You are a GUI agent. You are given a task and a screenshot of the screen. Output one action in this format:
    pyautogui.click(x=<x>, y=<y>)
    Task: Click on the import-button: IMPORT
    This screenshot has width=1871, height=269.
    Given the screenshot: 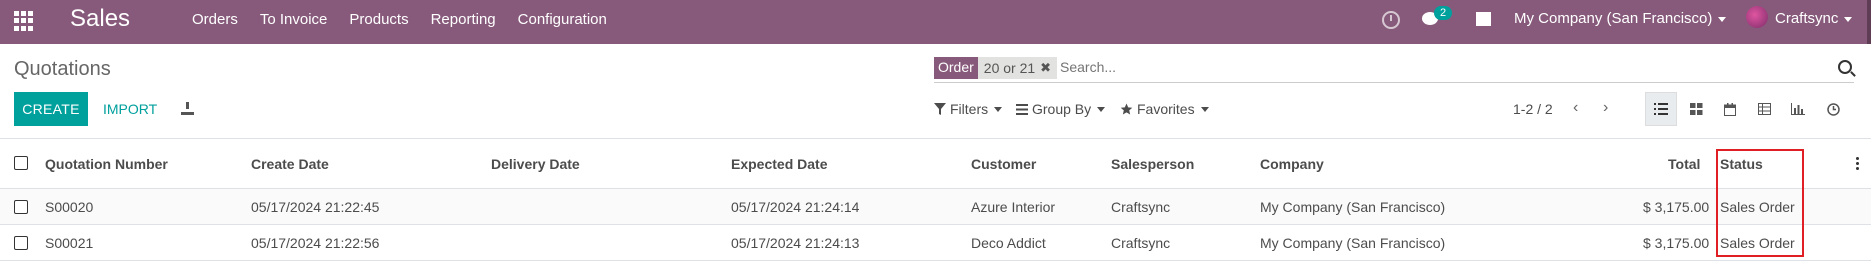 What is the action you would take?
    pyautogui.click(x=130, y=109)
    